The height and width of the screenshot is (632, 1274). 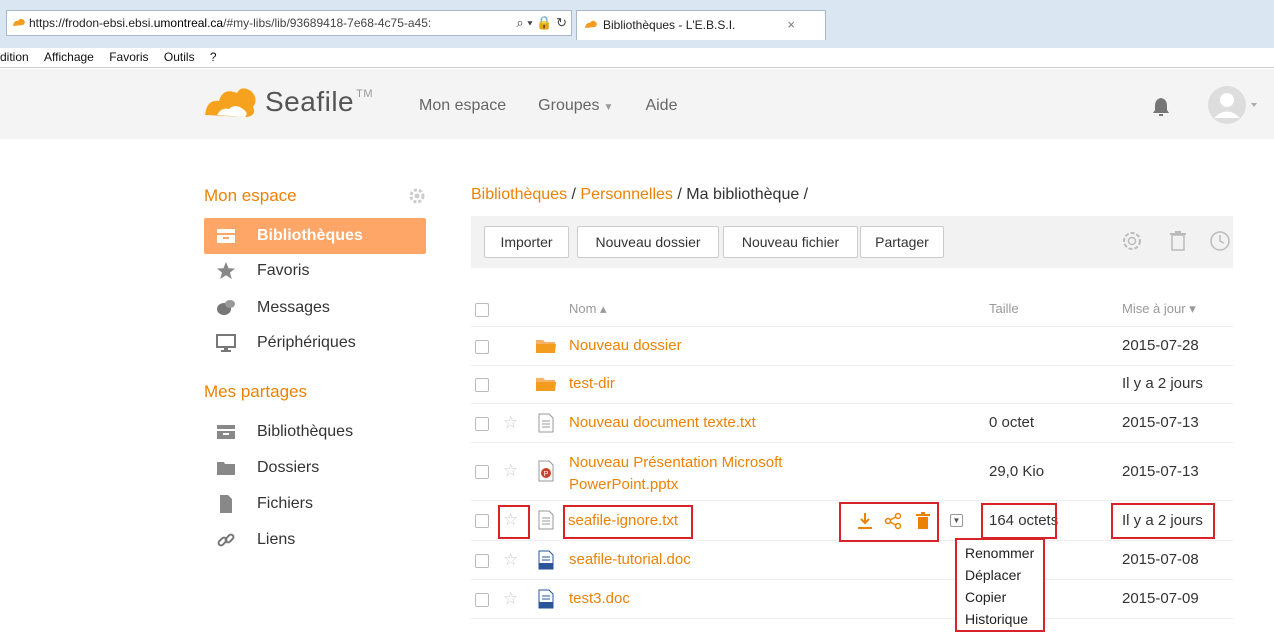 What do you see at coordinates (1159, 309) in the screenshot?
I see `column-date-header: Mise à jour ▾` at bounding box center [1159, 309].